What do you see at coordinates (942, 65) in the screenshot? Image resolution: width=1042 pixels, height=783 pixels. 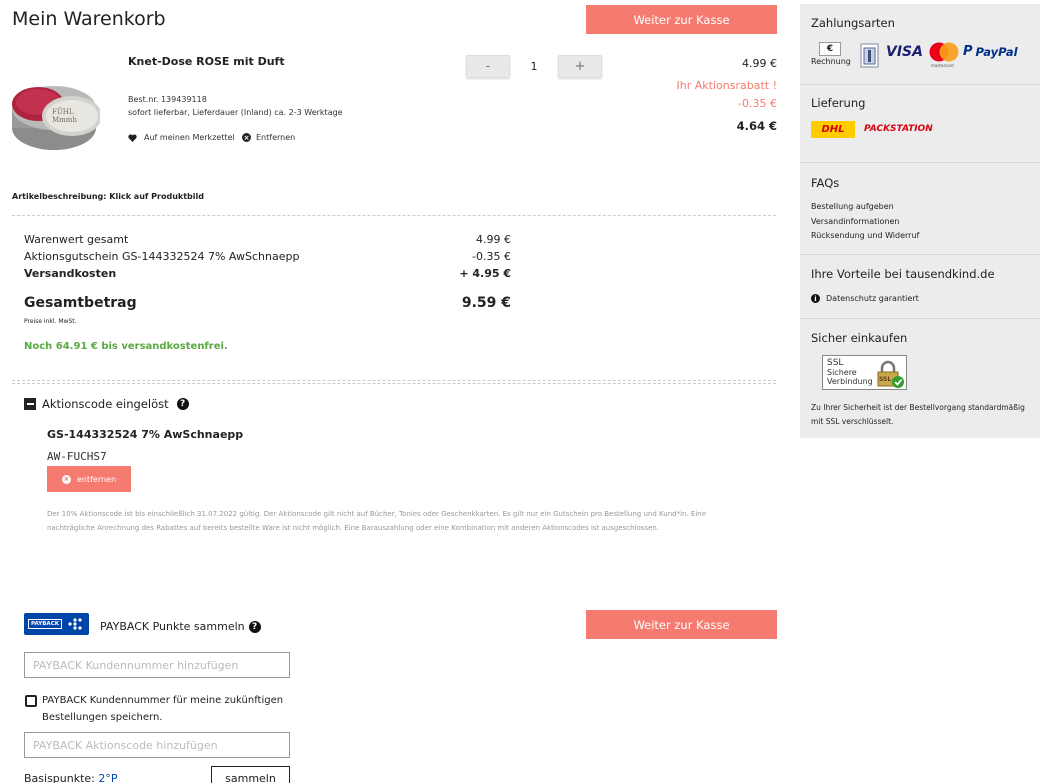 I see `mastercard-label: mastercard` at bounding box center [942, 65].